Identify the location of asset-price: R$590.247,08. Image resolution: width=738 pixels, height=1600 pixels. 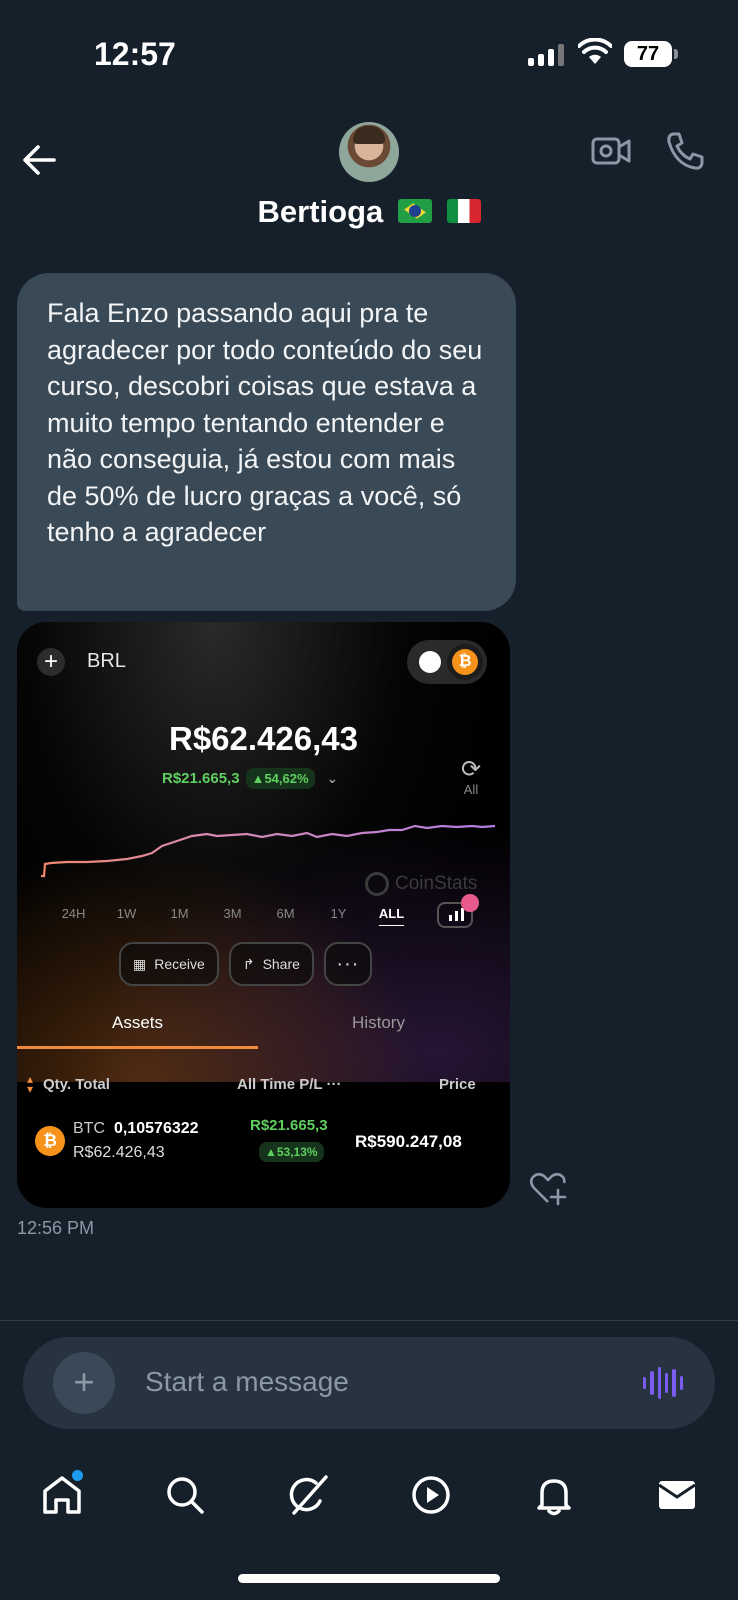
(408, 1141).